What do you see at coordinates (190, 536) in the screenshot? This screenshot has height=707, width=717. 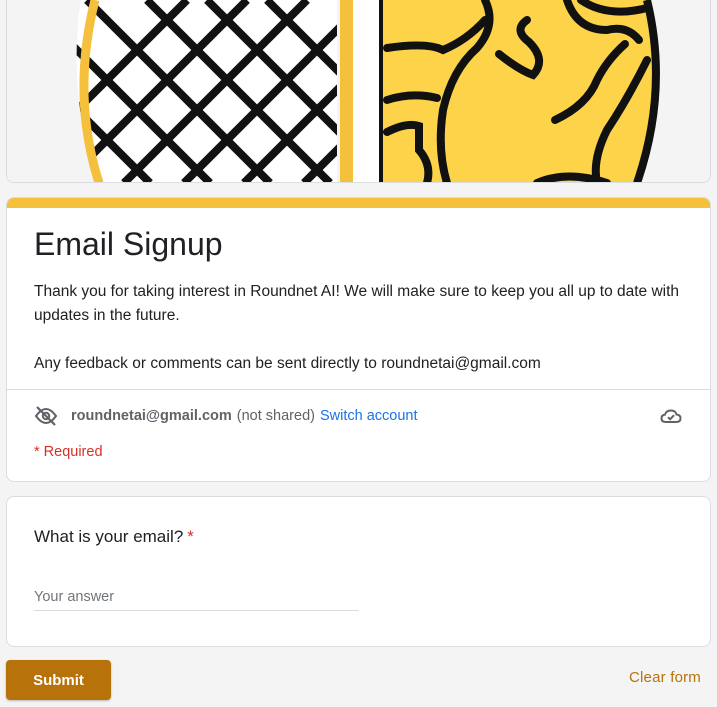 I see `required-asterisk: *` at bounding box center [190, 536].